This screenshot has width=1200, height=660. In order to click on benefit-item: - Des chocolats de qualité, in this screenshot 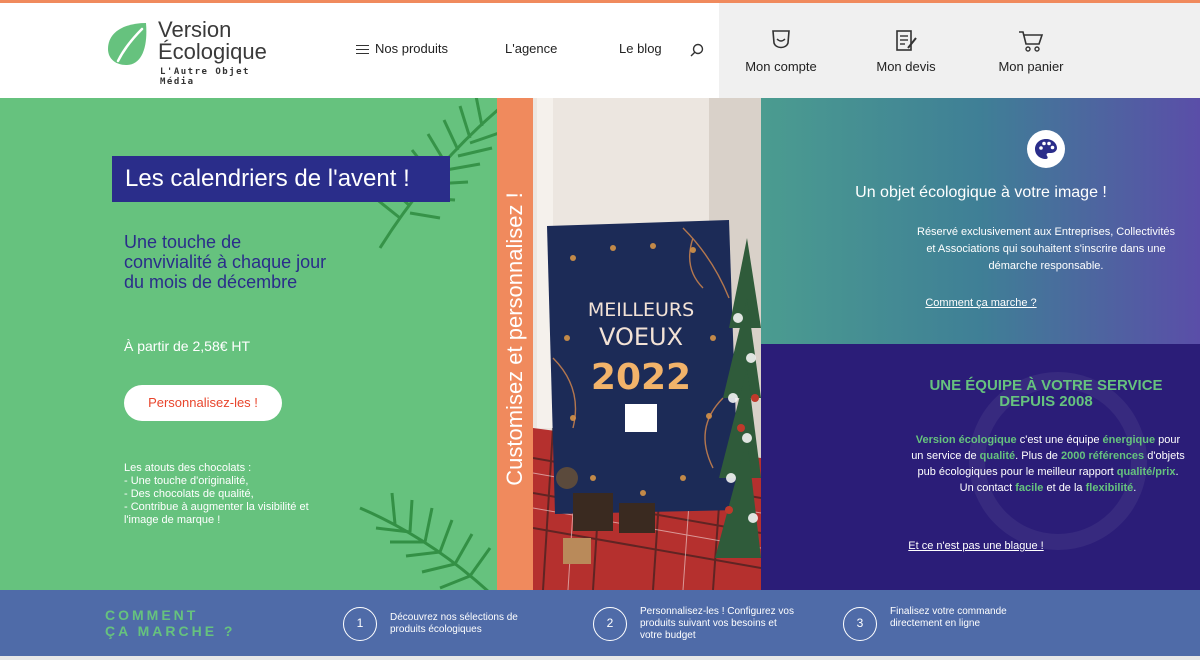, I will do `click(189, 494)`.